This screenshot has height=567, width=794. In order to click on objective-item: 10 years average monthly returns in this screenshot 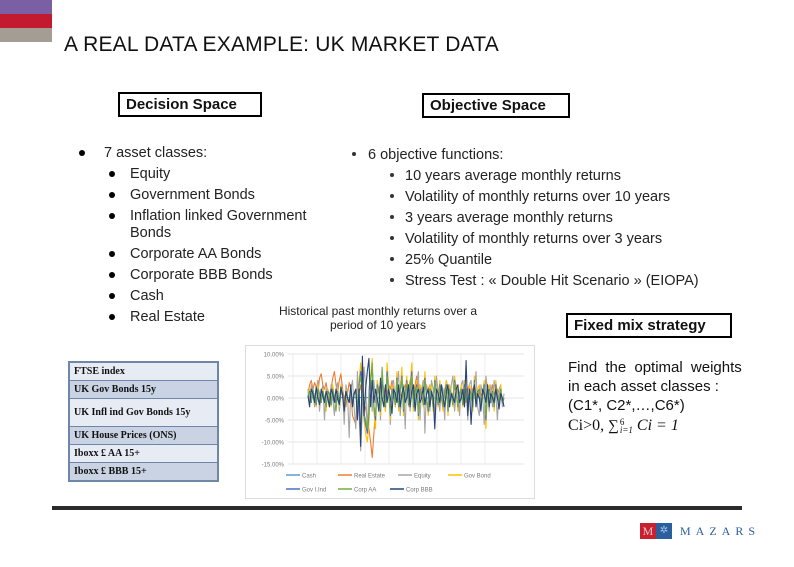, I will do `click(513, 176)`.